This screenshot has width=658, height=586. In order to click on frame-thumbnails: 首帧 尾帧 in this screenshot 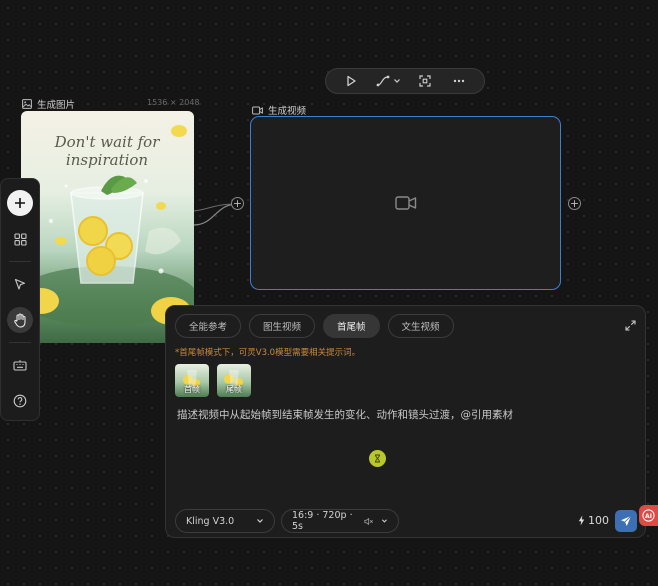, I will do `click(213, 380)`.